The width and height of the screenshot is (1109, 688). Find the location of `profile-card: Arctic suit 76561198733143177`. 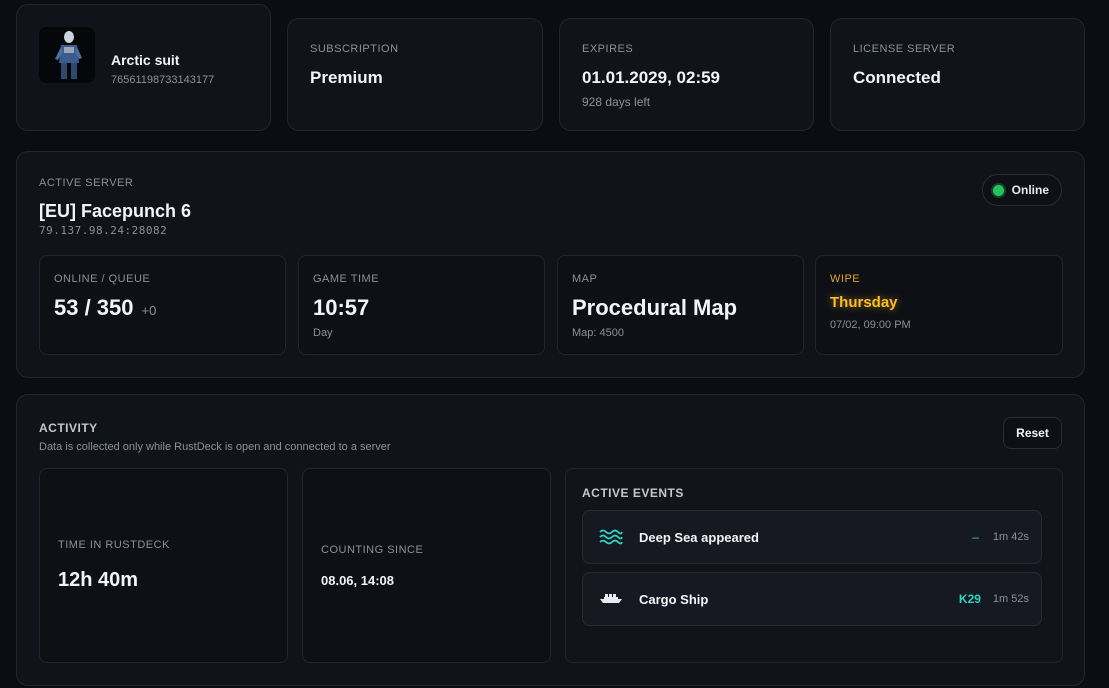

profile-card: Arctic suit 76561198733143177 is located at coordinates (143, 67).